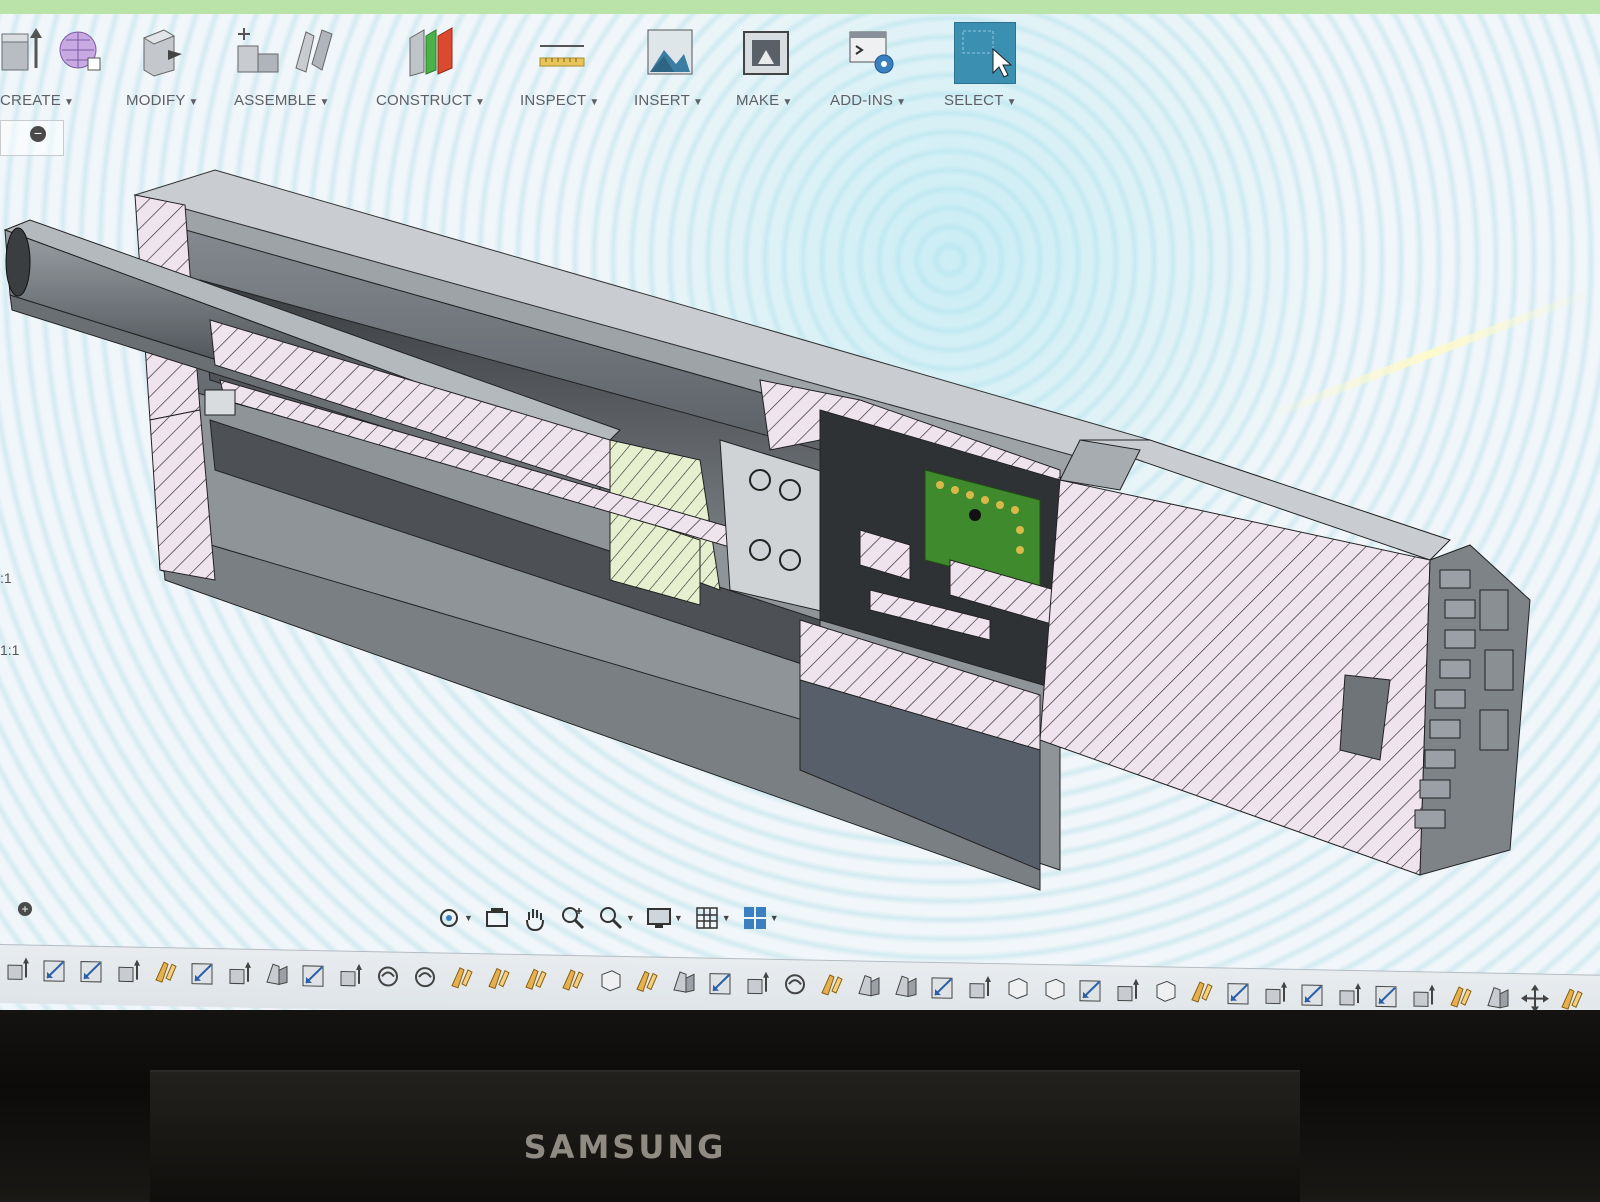 The image size is (1600, 1202). I want to click on toolbar-group-inspect: INSPECT ▼, so click(565, 68).